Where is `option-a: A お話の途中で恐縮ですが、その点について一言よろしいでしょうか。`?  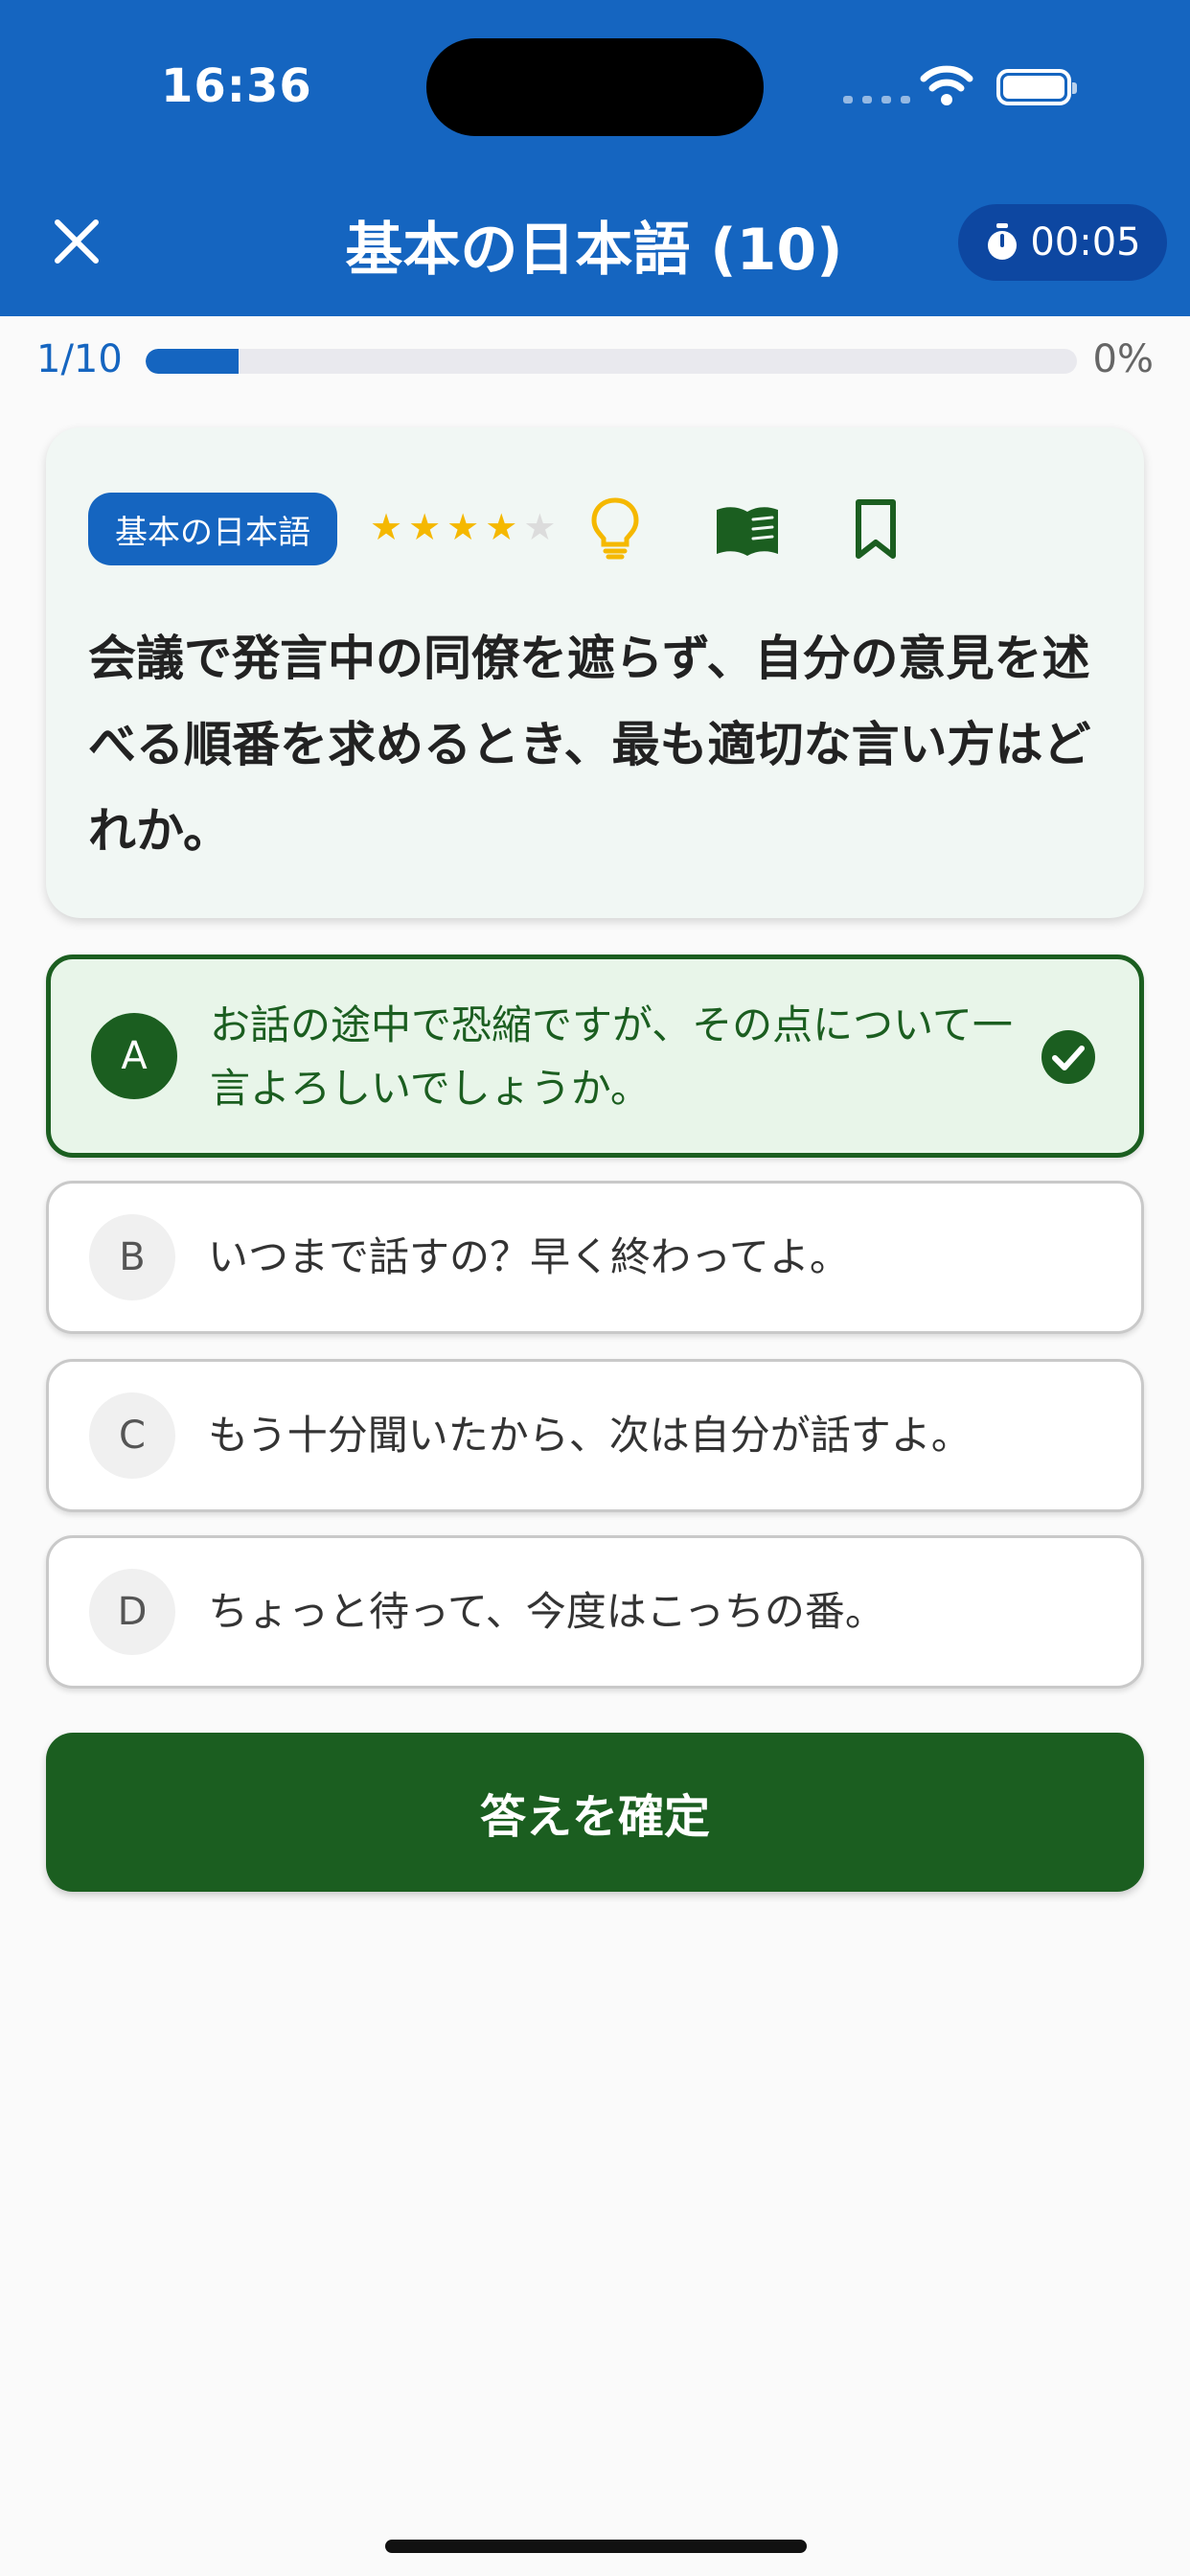 option-a: A お話の途中で恐縮ですが、その点について一言よろしいでしょうか。 is located at coordinates (595, 1056).